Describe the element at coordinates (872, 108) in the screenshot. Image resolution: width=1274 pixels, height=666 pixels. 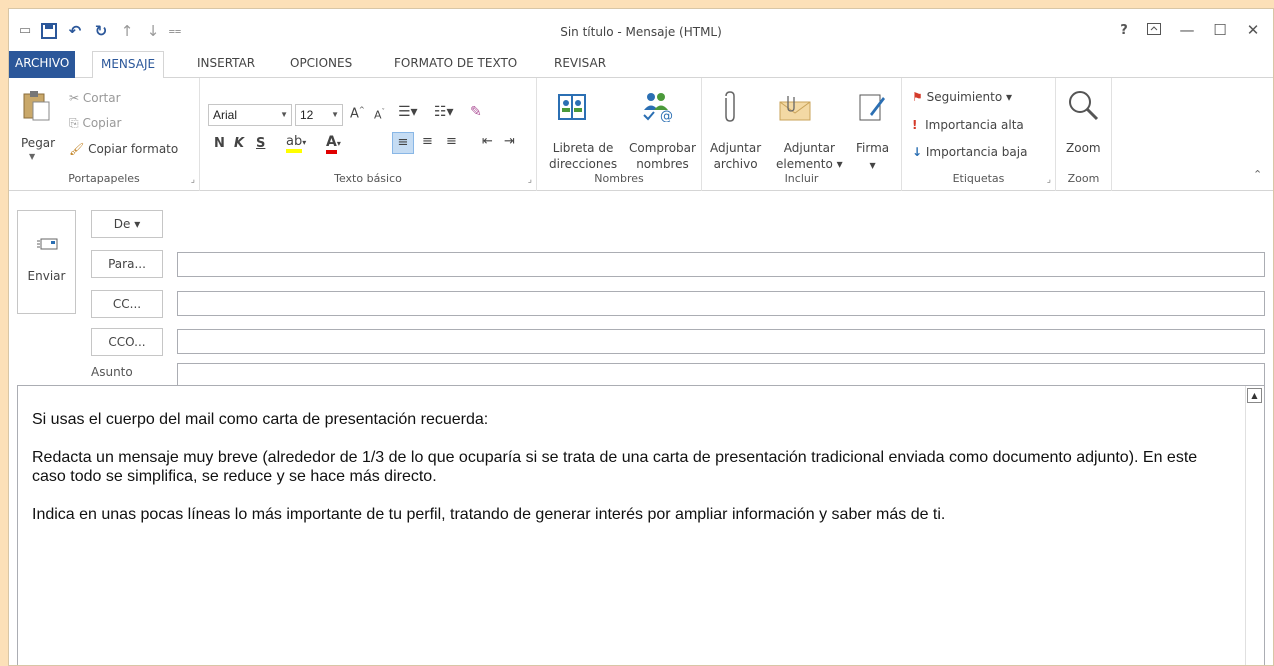
I see `signature-icon` at that location.